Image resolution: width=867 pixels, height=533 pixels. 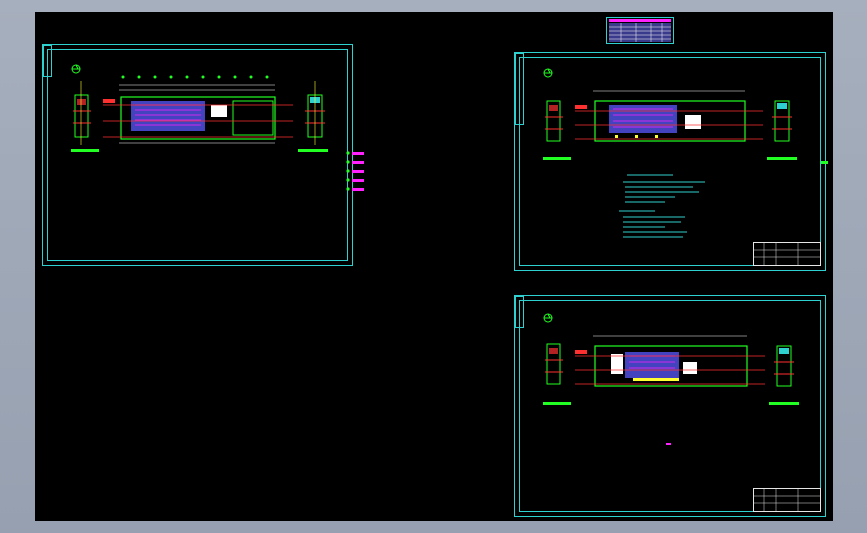 I want to click on sheet-3-title-block, so click(x=787, y=500).